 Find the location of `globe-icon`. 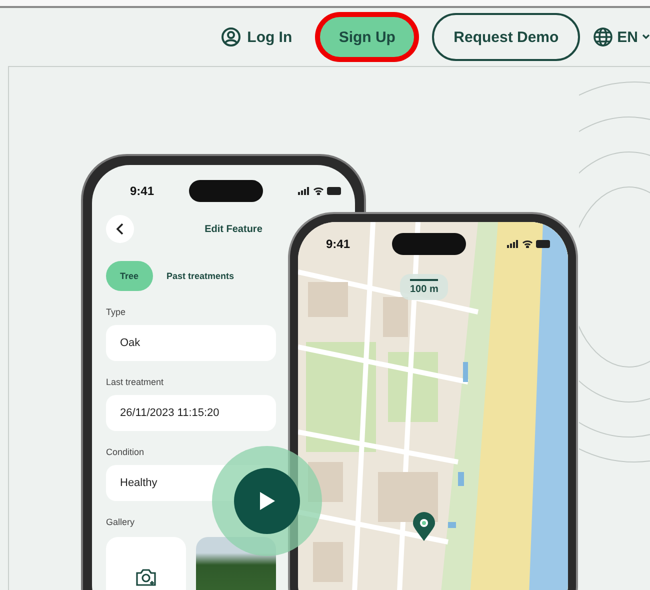

globe-icon is located at coordinates (603, 37).